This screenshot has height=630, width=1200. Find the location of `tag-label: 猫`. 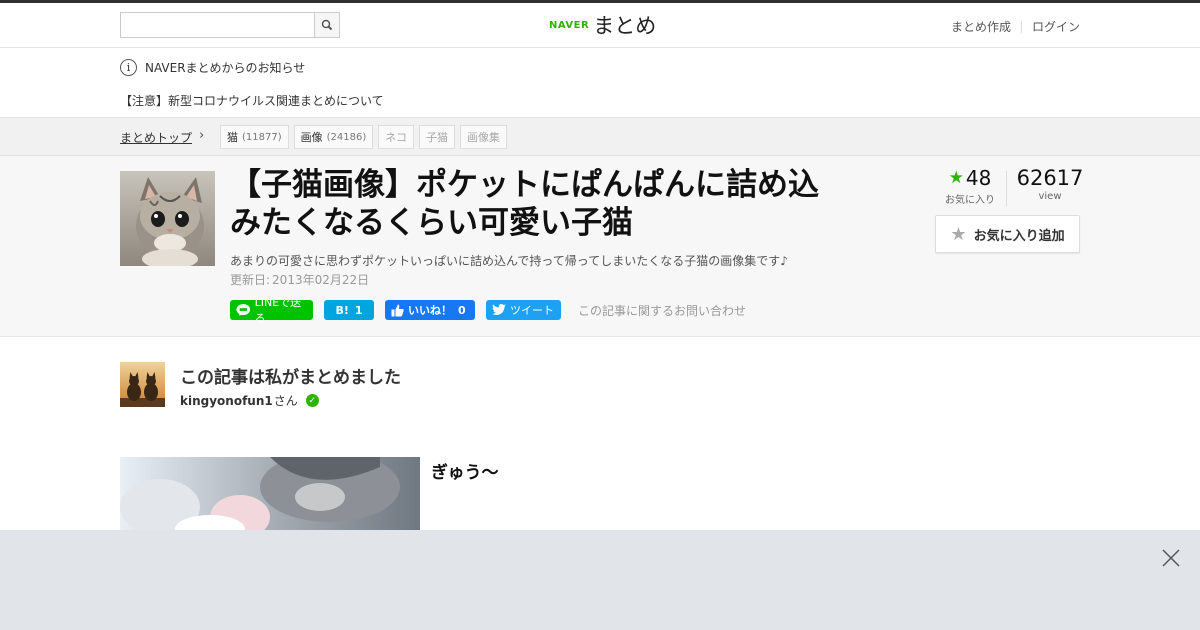

tag-label: 猫 is located at coordinates (232, 137).